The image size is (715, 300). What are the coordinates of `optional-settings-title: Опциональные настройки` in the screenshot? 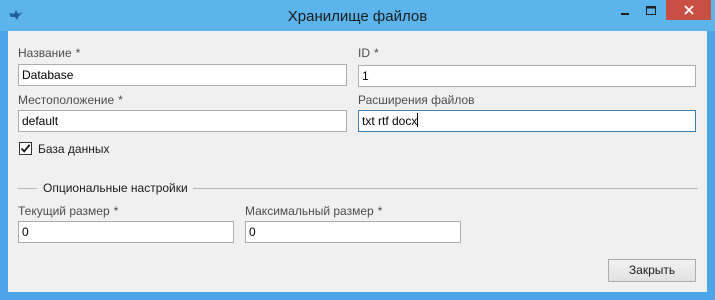 It's located at (115, 188).